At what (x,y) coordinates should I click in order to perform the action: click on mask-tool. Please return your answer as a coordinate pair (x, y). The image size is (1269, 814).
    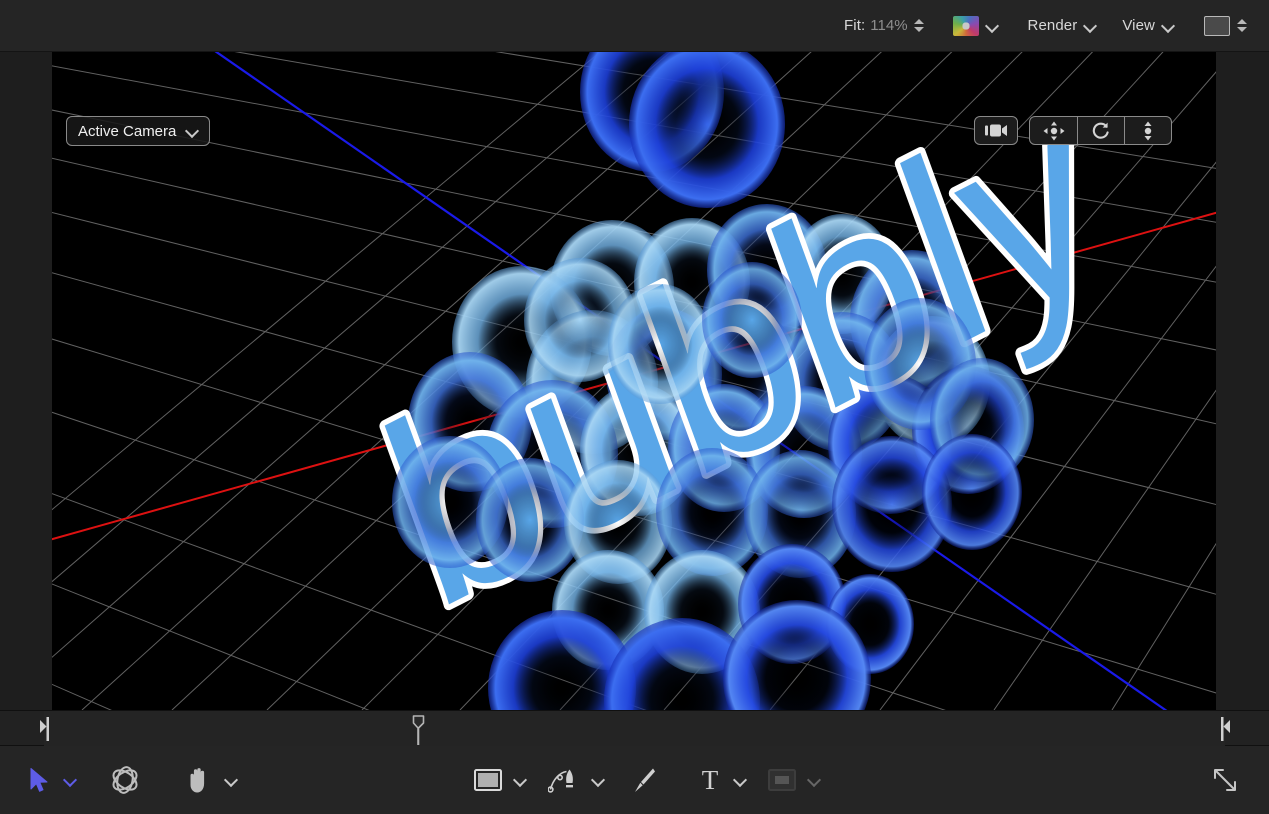
    Looking at the image, I should click on (794, 780).